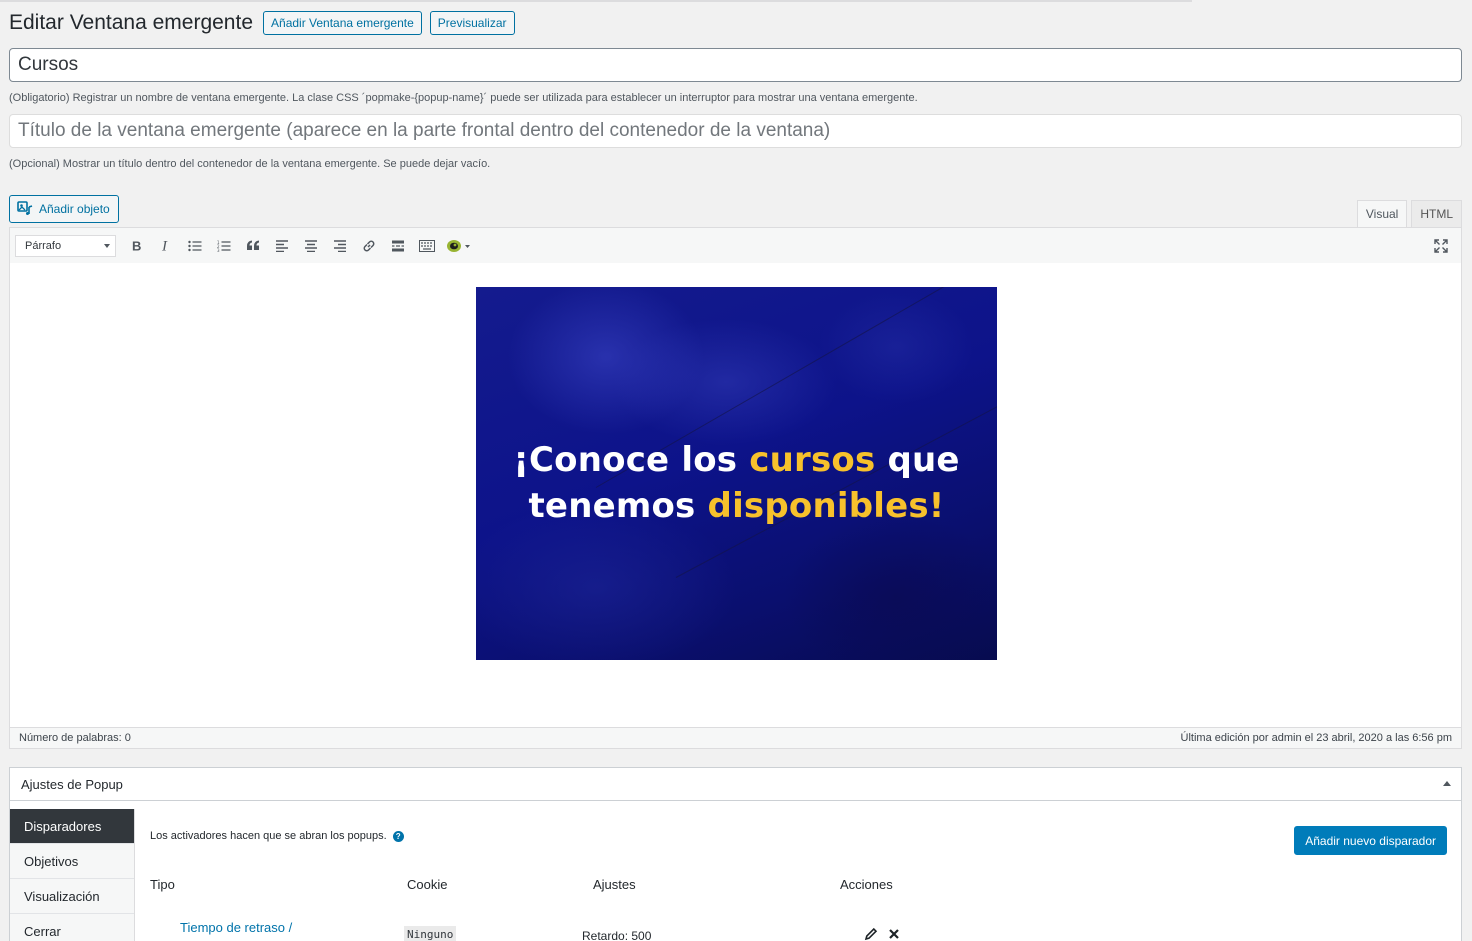 This screenshot has height=941, width=1472. I want to click on column-header-actions: Acciones, so click(866, 884).